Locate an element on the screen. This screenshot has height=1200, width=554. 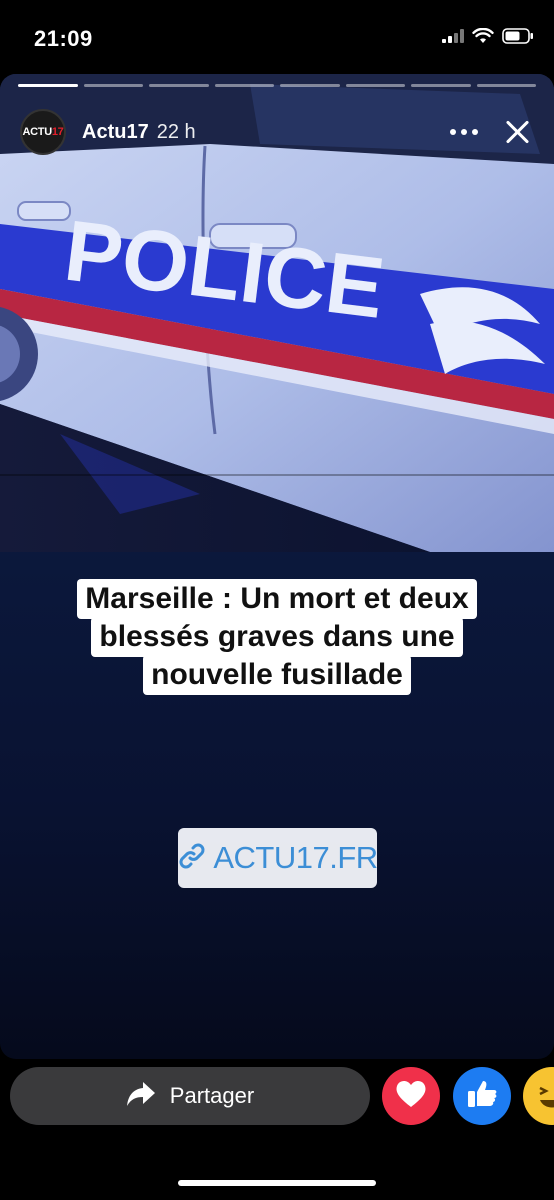
laughing-face-icon is located at coordinates (543, 1096).